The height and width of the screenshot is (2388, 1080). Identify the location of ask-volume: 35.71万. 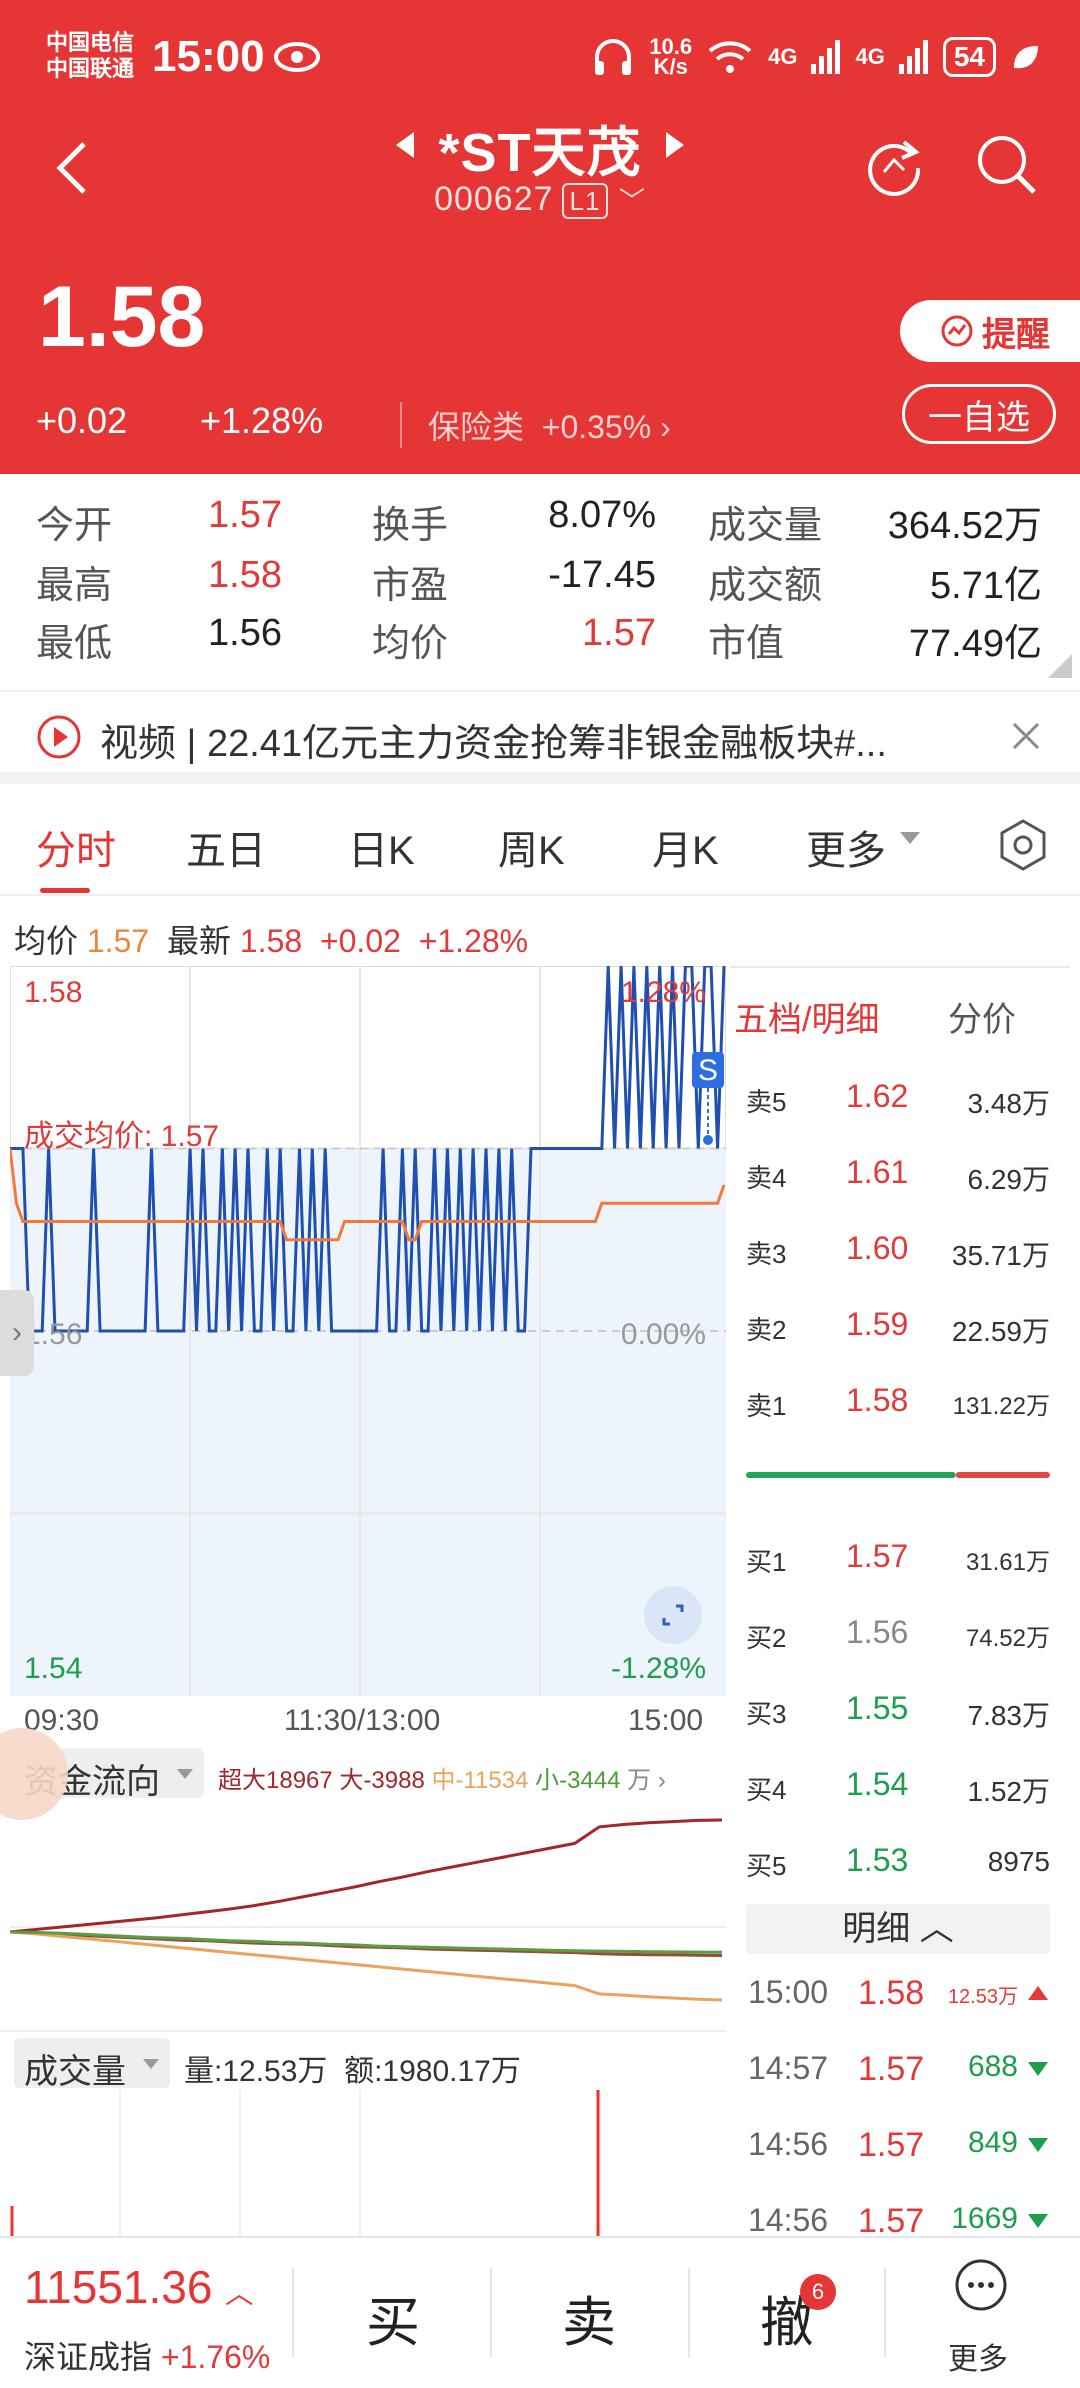
(1000, 1255).